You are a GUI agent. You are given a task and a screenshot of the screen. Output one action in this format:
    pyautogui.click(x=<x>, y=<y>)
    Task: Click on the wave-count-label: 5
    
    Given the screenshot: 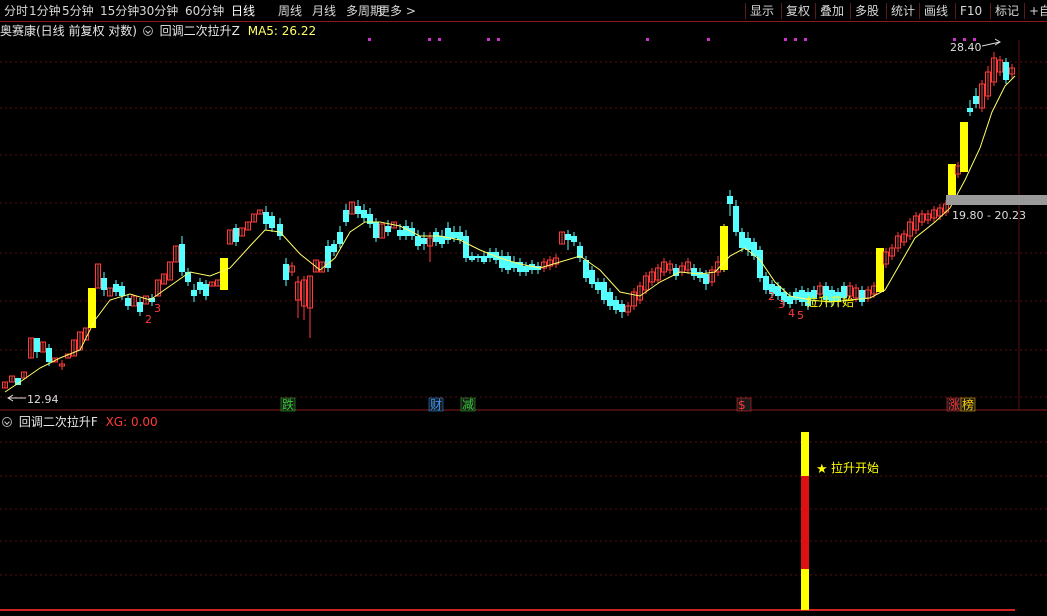 What is the action you would take?
    pyautogui.click(x=800, y=315)
    